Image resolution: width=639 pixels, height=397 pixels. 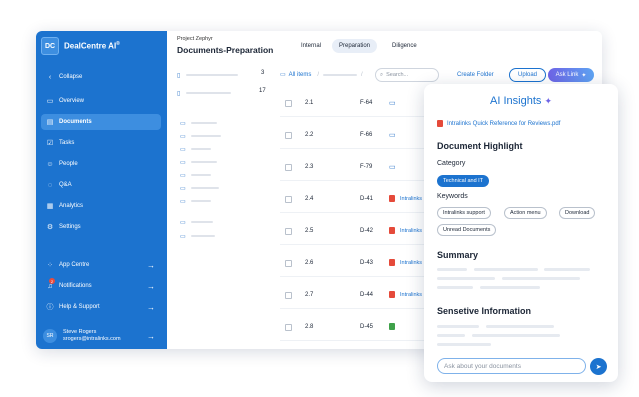 I want to click on sidebar-item-label: Help & Support, so click(x=79, y=307).